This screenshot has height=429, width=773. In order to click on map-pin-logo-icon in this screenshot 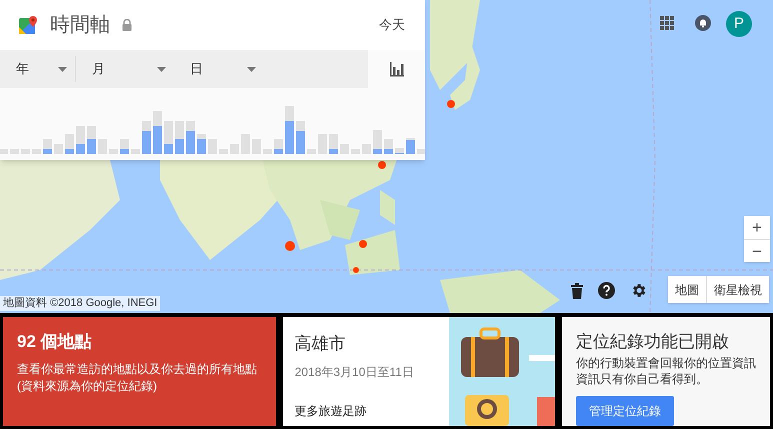, I will do `click(28, 25)`.